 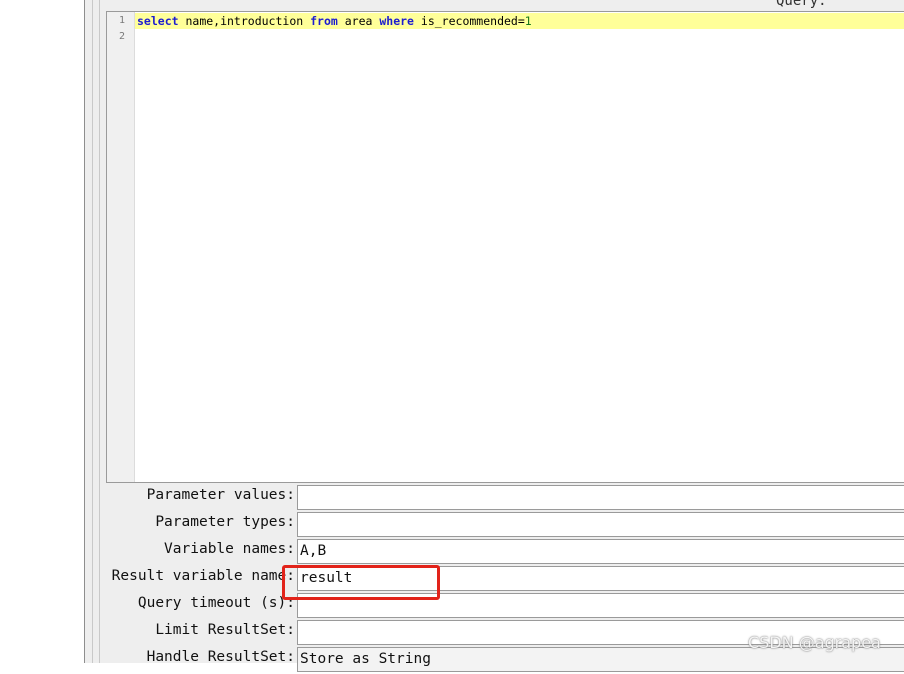 What do you see at coordinates (121, 20) in the screenshot?
I see `line-number: 1` at bounding box center [121, 20].